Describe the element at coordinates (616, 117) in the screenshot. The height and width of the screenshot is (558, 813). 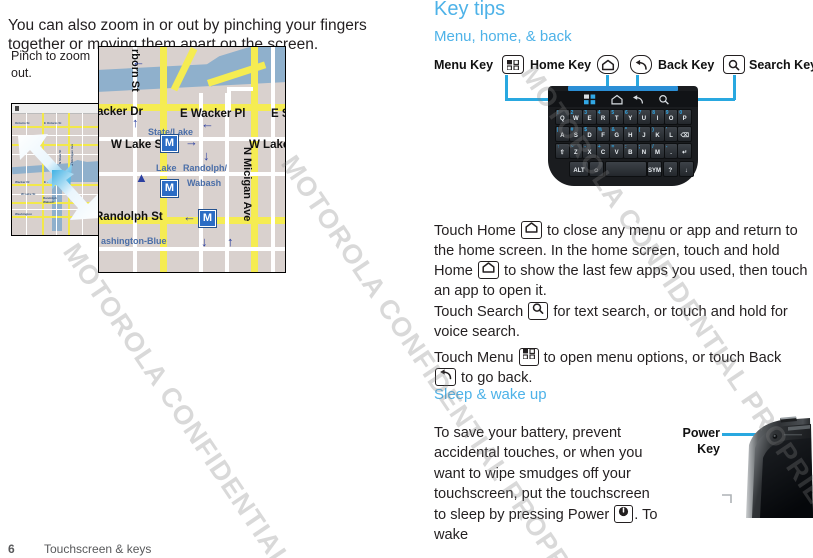
I see `keyboard-key: 5T` at that location.